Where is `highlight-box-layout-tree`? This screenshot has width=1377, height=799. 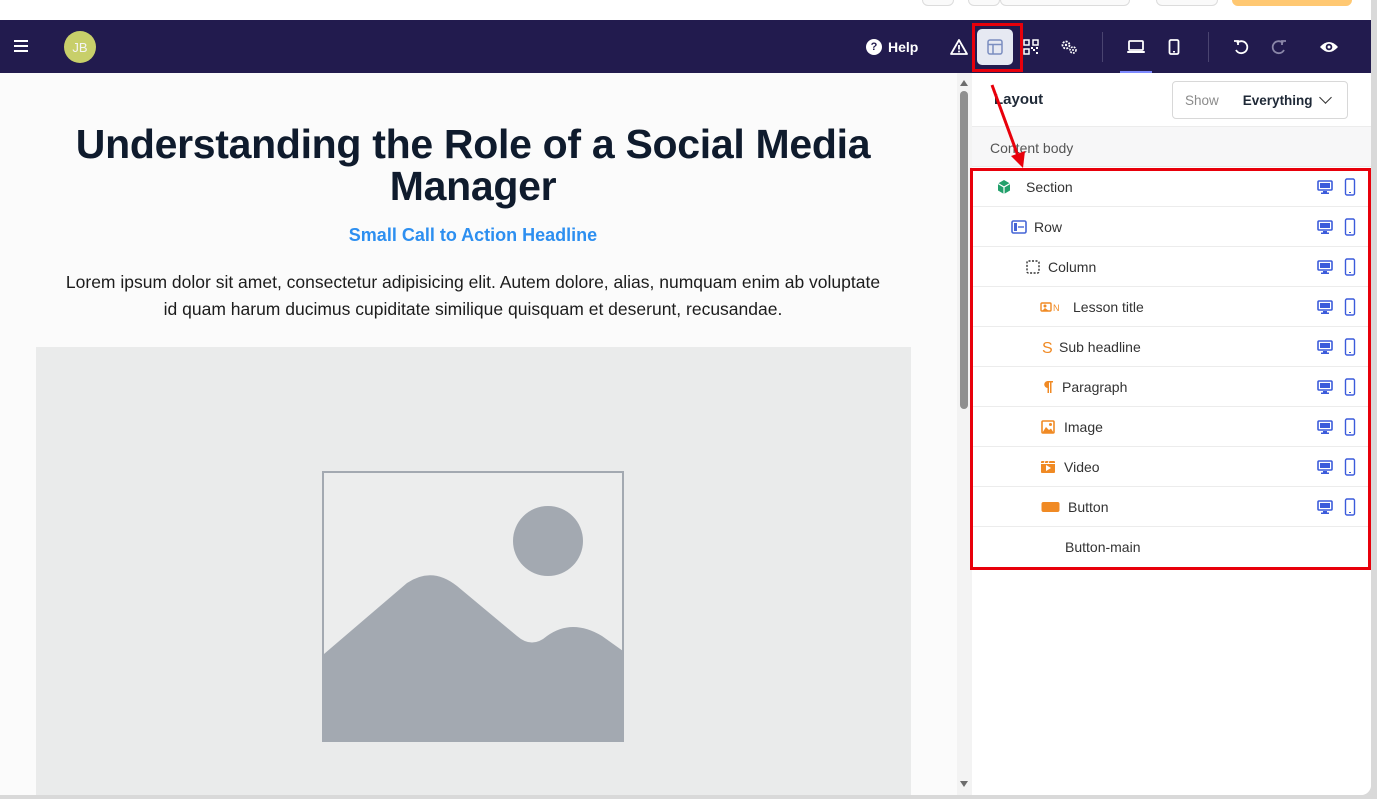 highlight-box-layout-tree is located at coordinates (1170, 369).